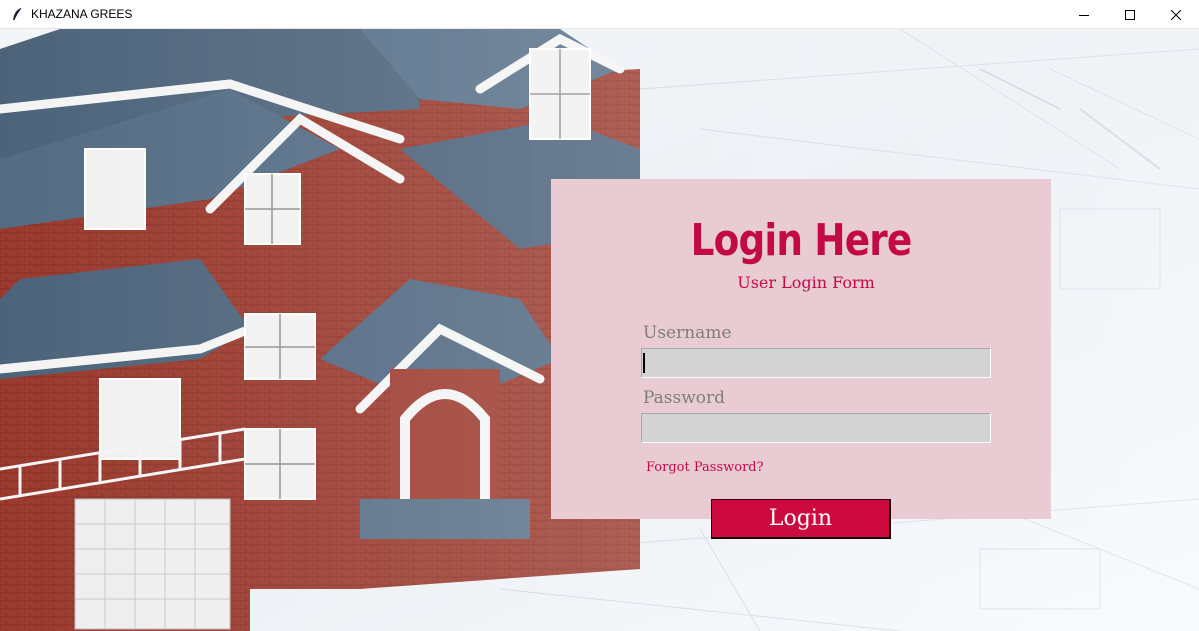 The height and width of the screenshot is (631, 1199). I want to click on username-input, so click(816, 363).